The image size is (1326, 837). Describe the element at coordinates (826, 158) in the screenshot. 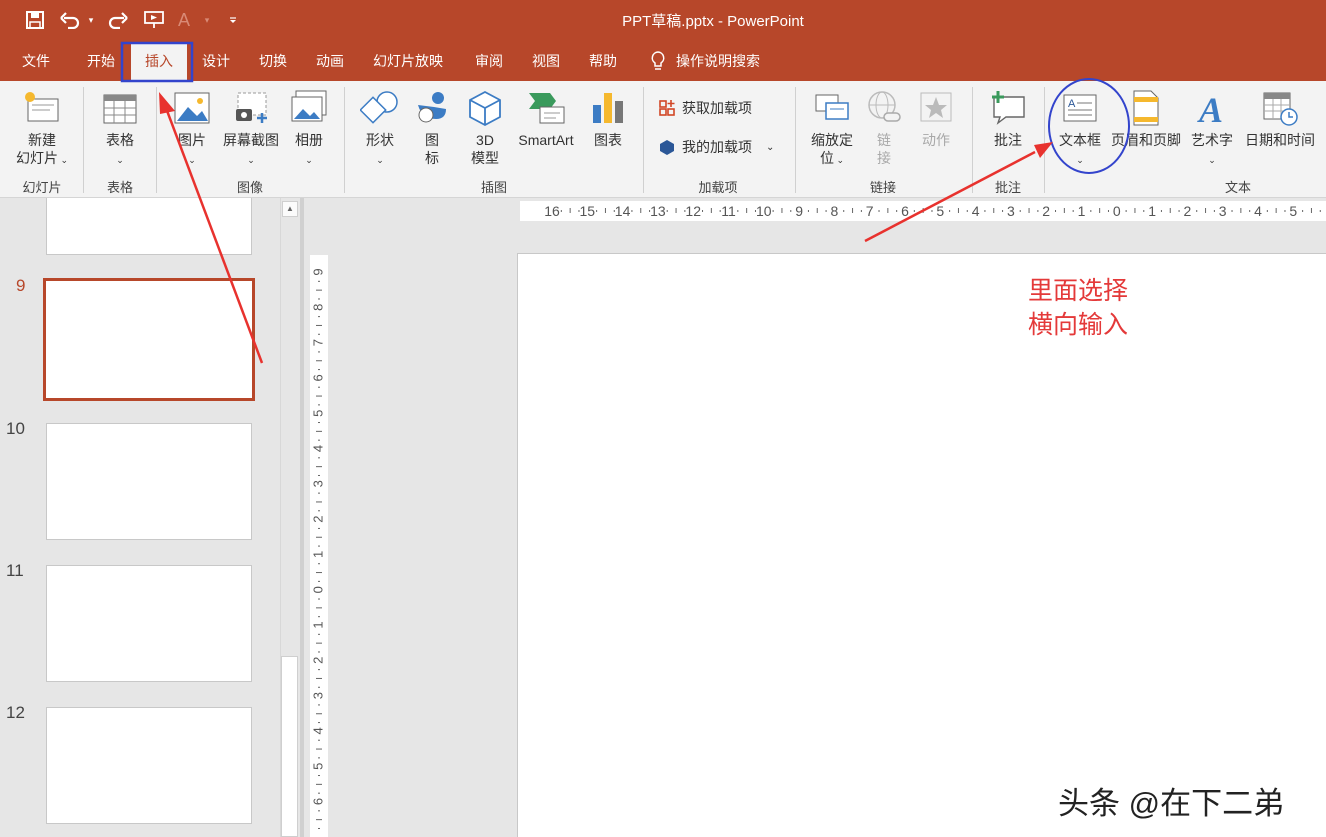

I see `zoom-label2: 位` at that location.